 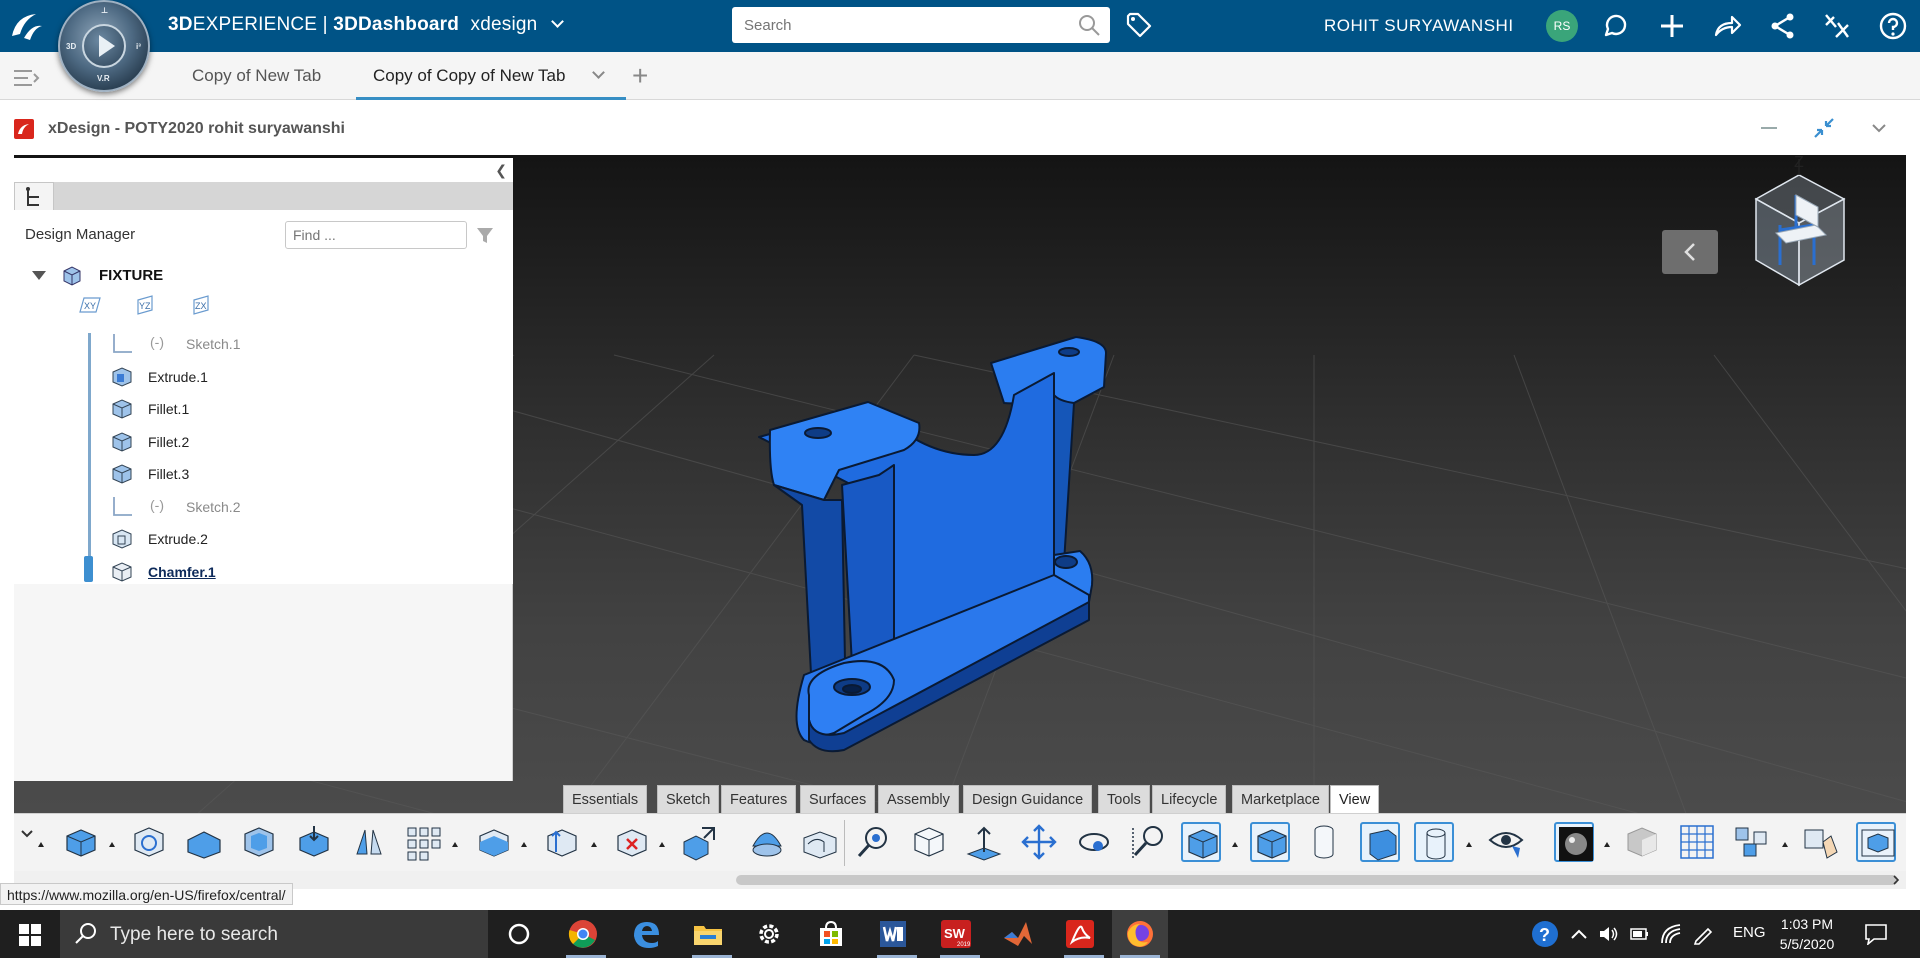 I want to click on volume-icon, so click(x=1609, y=934).